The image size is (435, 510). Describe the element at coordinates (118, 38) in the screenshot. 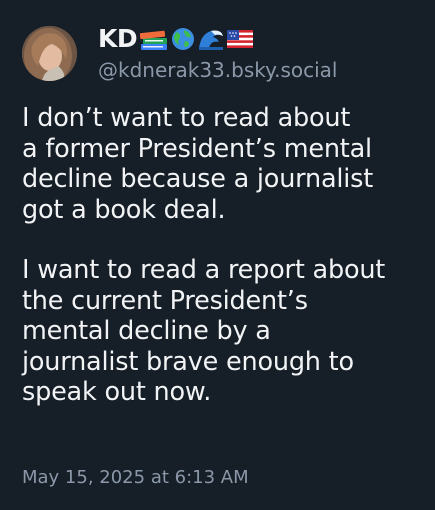

I see `display-name-text: KD` at that location.